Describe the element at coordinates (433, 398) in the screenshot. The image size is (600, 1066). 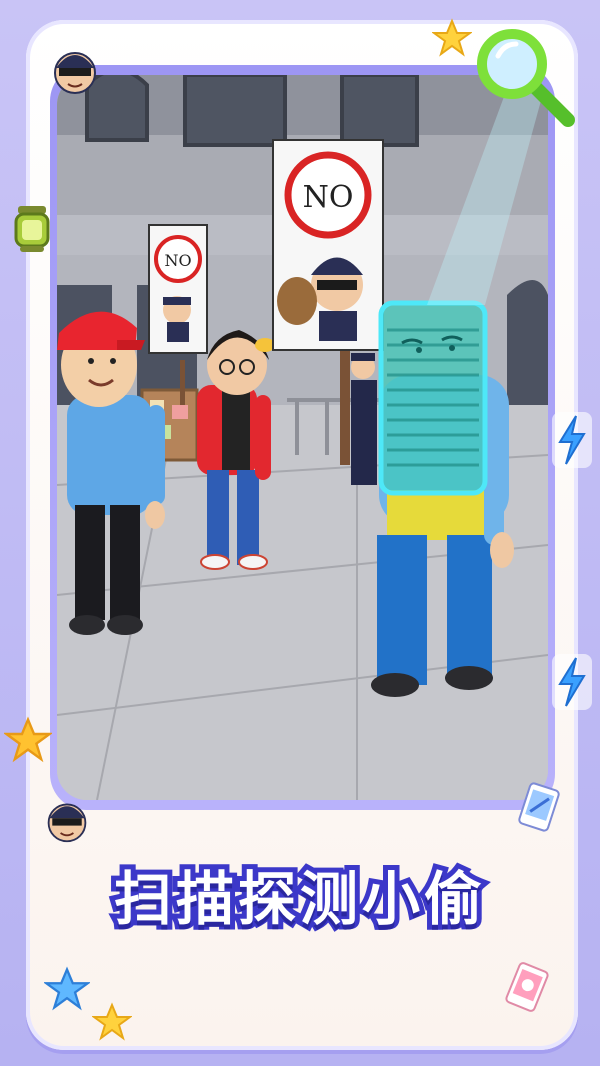
I see `scan-box` at that location.